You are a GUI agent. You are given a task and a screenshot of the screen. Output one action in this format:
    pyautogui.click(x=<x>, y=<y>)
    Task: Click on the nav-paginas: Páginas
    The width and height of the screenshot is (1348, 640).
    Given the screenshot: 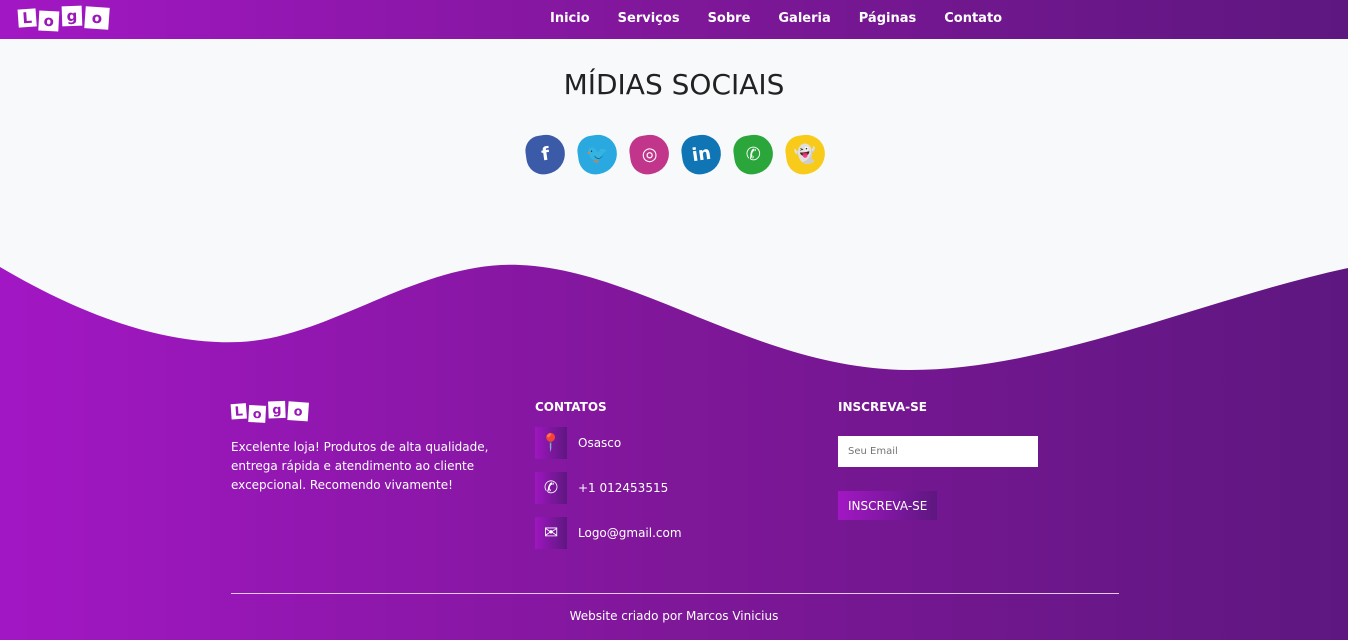 What is the action you would take?
    pyautogui.click(x=887, y=18)
    